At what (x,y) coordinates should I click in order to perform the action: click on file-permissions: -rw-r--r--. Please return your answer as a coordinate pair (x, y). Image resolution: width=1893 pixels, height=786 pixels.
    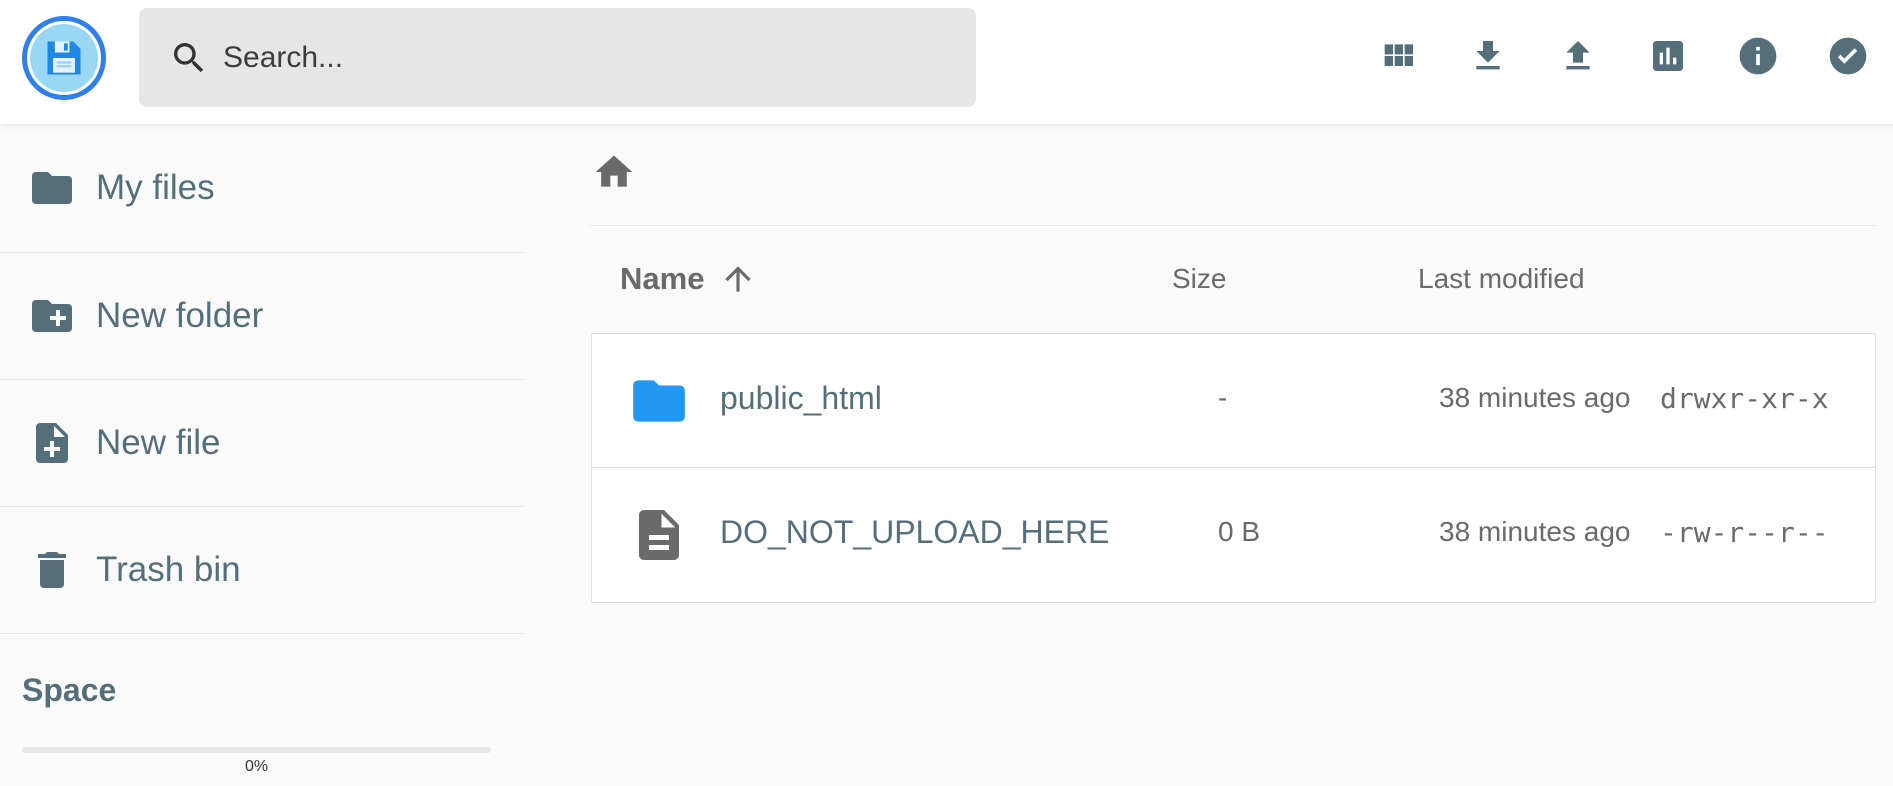
    Looking at the image, I should click on (1744, 532).